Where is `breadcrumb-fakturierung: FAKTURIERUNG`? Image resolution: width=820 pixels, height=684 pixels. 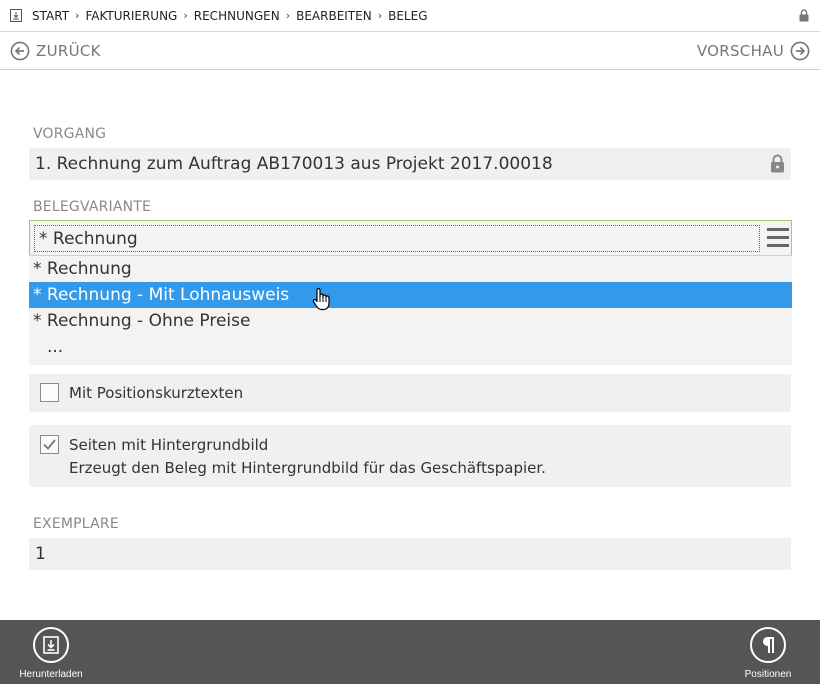 breadcrumb-fakturierung: FAKTURIERUNG is located at coordinates (131, 16).